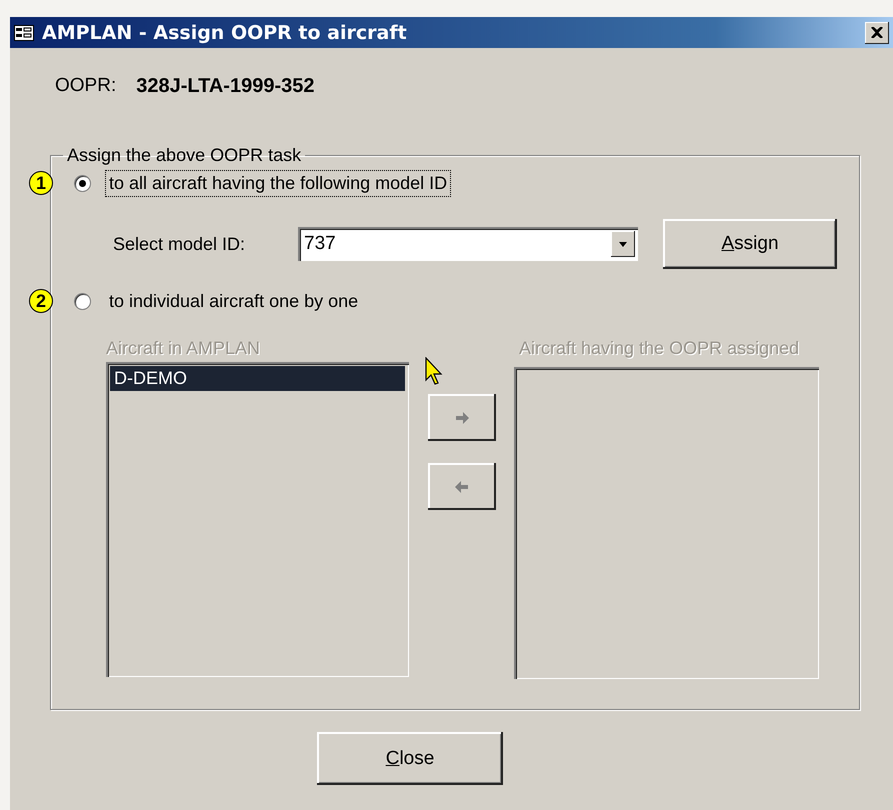 The height and width of the screenshot is (810, 893). Describe the element at coordinates (278, 183) in the screenshot. I see `radio-label: to all aircraft having the following model ID` at that location.